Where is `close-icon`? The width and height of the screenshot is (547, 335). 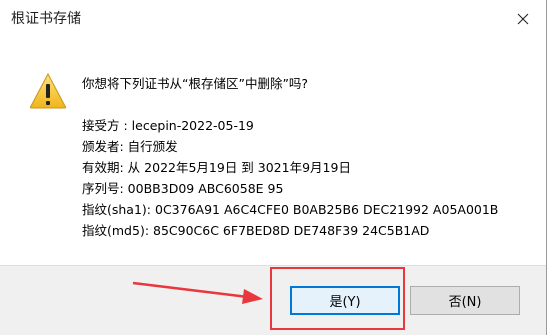 close-icon is located at coordinates (523, 18).